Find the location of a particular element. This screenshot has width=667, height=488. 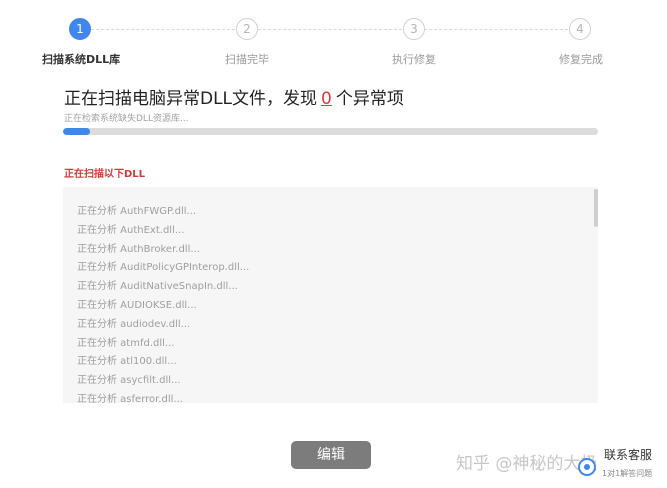

step-2-label: 扫描完毕 is located at coordinates (247, 59).